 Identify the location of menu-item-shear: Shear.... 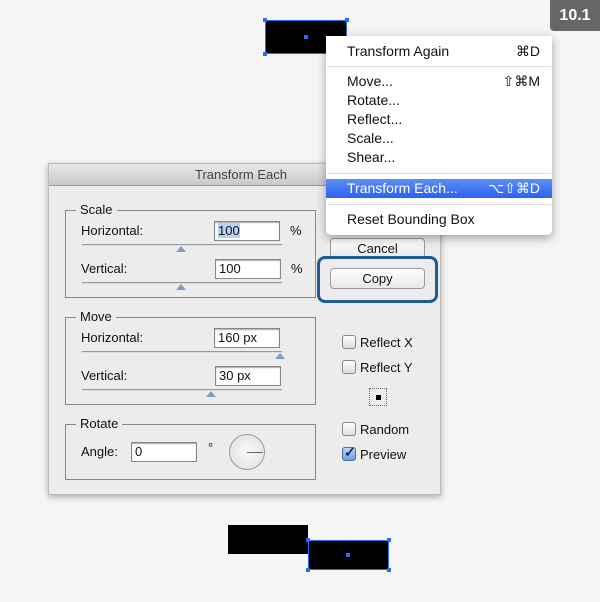
(439, 157).